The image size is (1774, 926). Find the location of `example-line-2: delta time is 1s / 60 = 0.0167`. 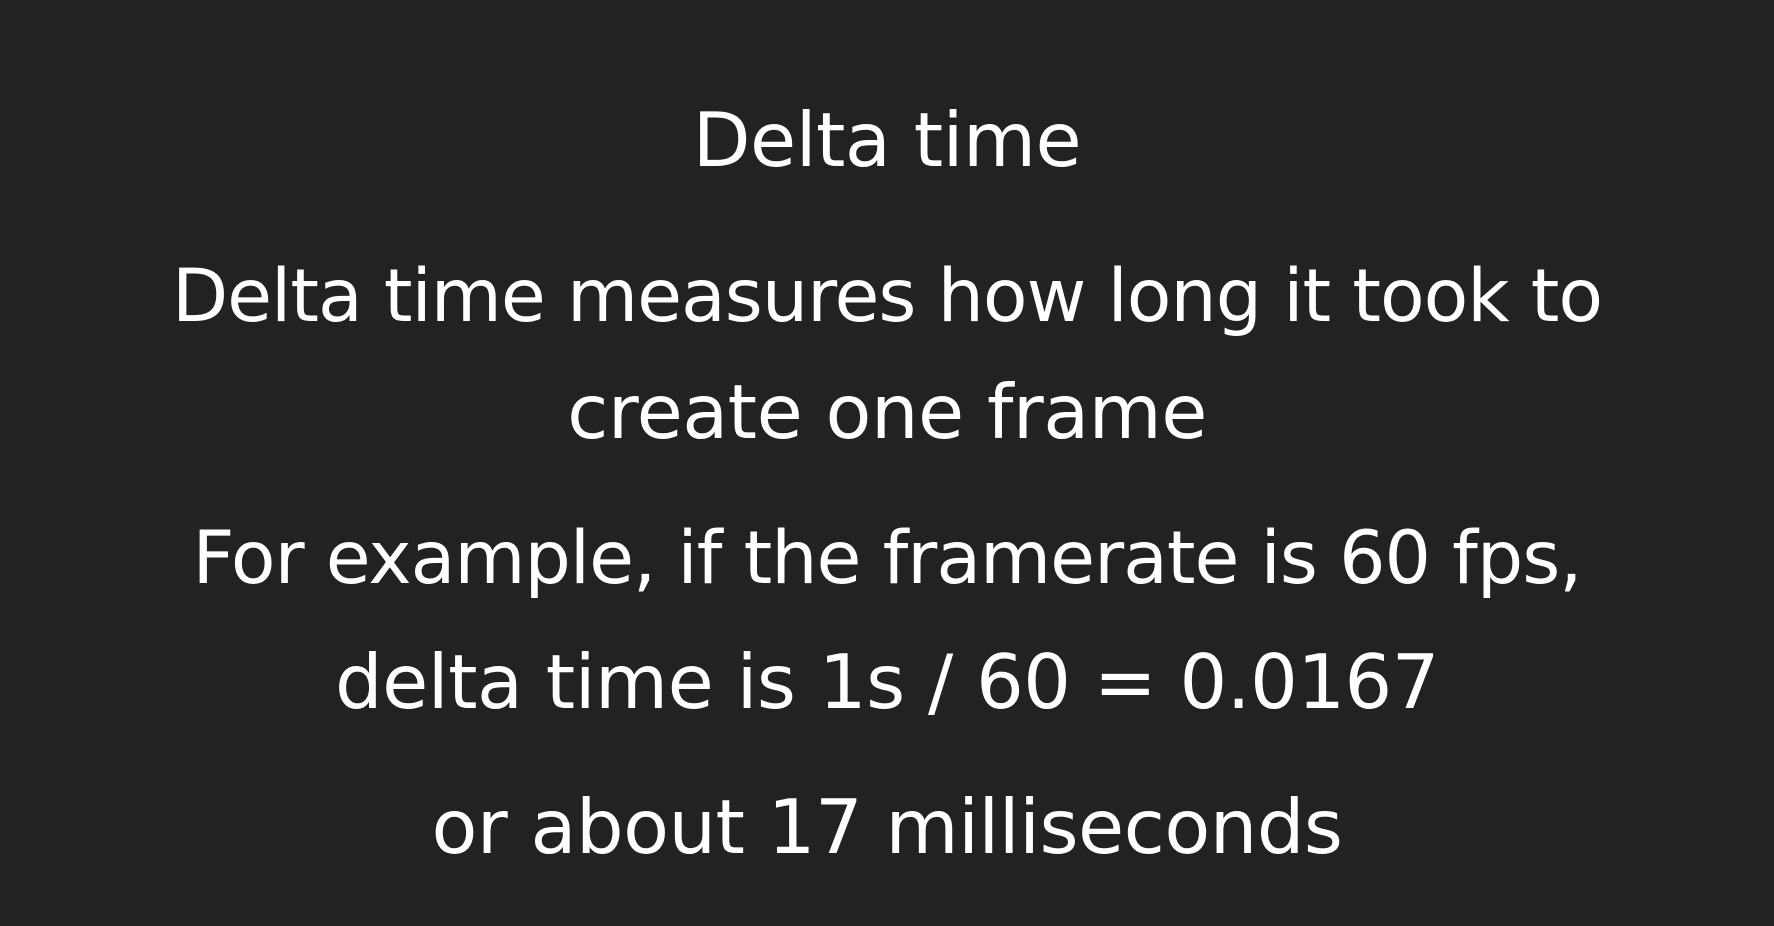

example-line-2: delta time is 1s / 60 = 0.0167 is located at coordinates (887, 682).